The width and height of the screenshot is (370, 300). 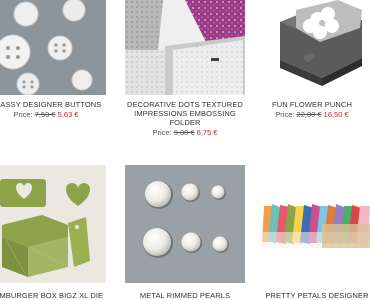 What do you see at coordinates (45, 114) in the screenshot?
I see `old-price: 7,50 €` at bounding box center [45, 114].